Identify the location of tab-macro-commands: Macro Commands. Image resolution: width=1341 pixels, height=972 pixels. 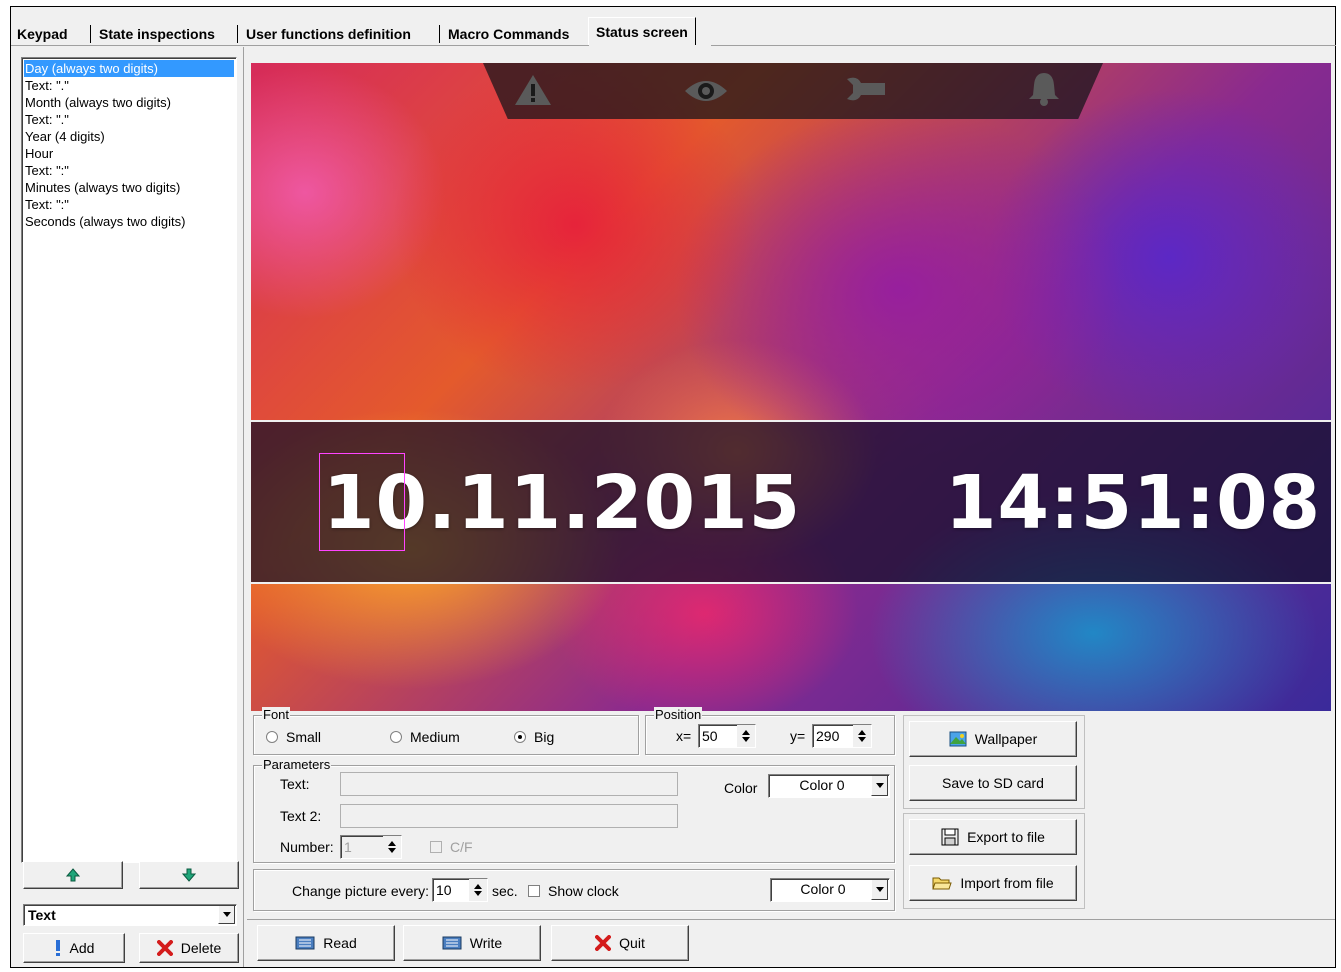
(508, 34).